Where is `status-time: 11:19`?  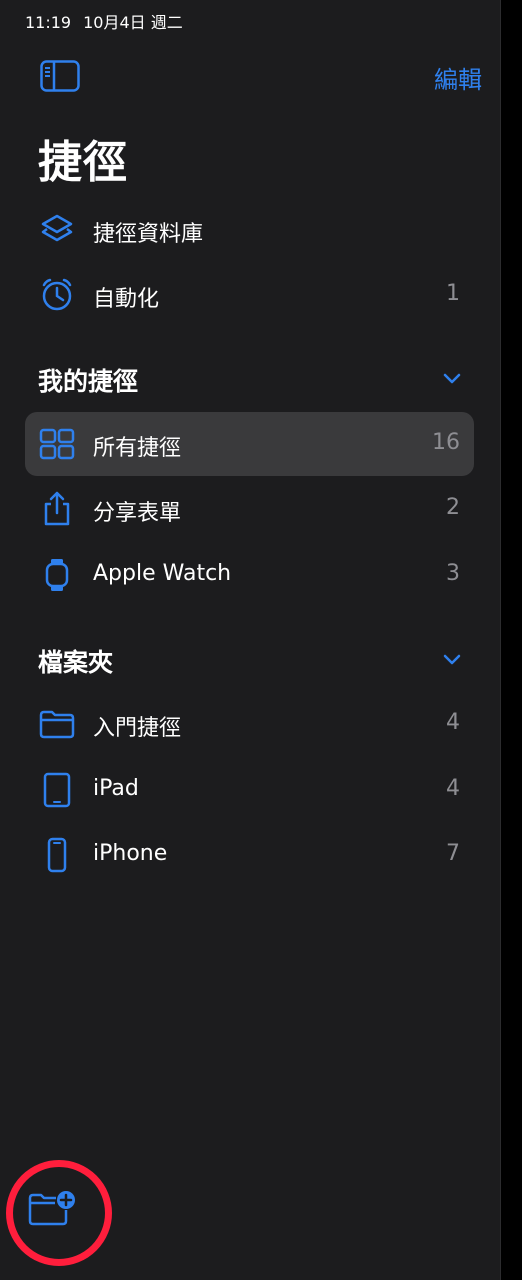
status-time: 11:19 is located at coordinates (48, 22).